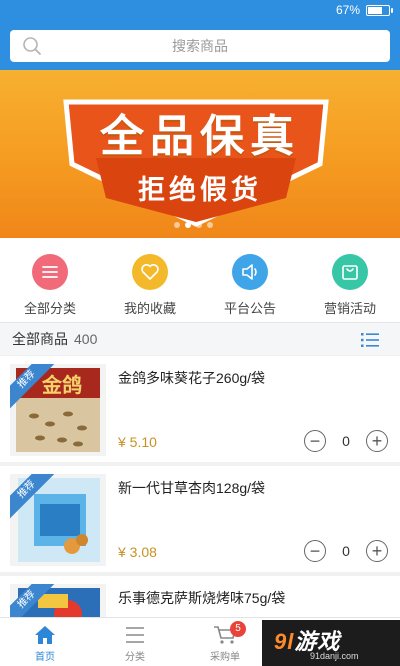  What do you see at coordinates (250, 272) in the screenshot?
I see `speaker-icon` at bounding box center [250, 272].